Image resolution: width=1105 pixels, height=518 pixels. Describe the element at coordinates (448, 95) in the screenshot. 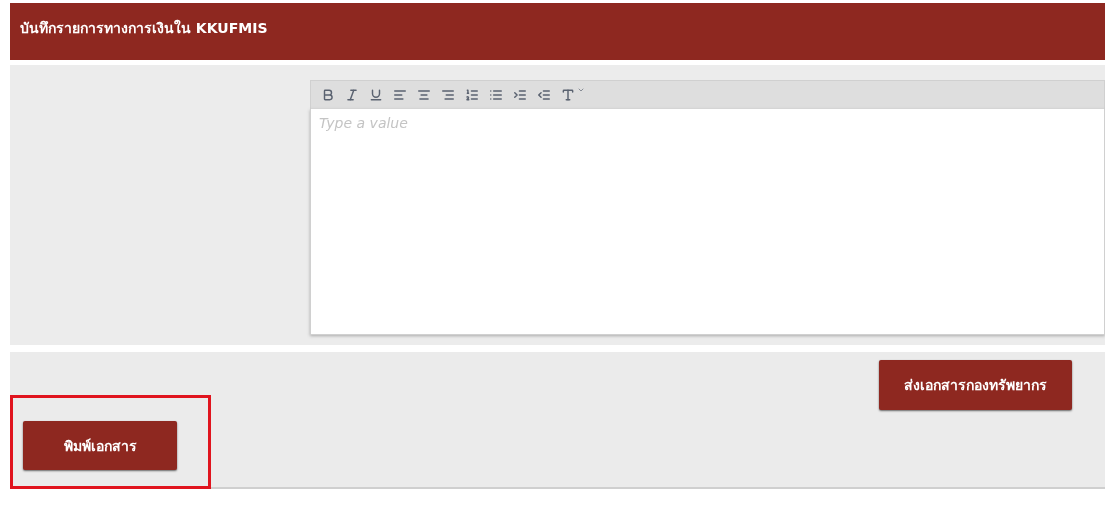

I see `align-right-icon` at that location.